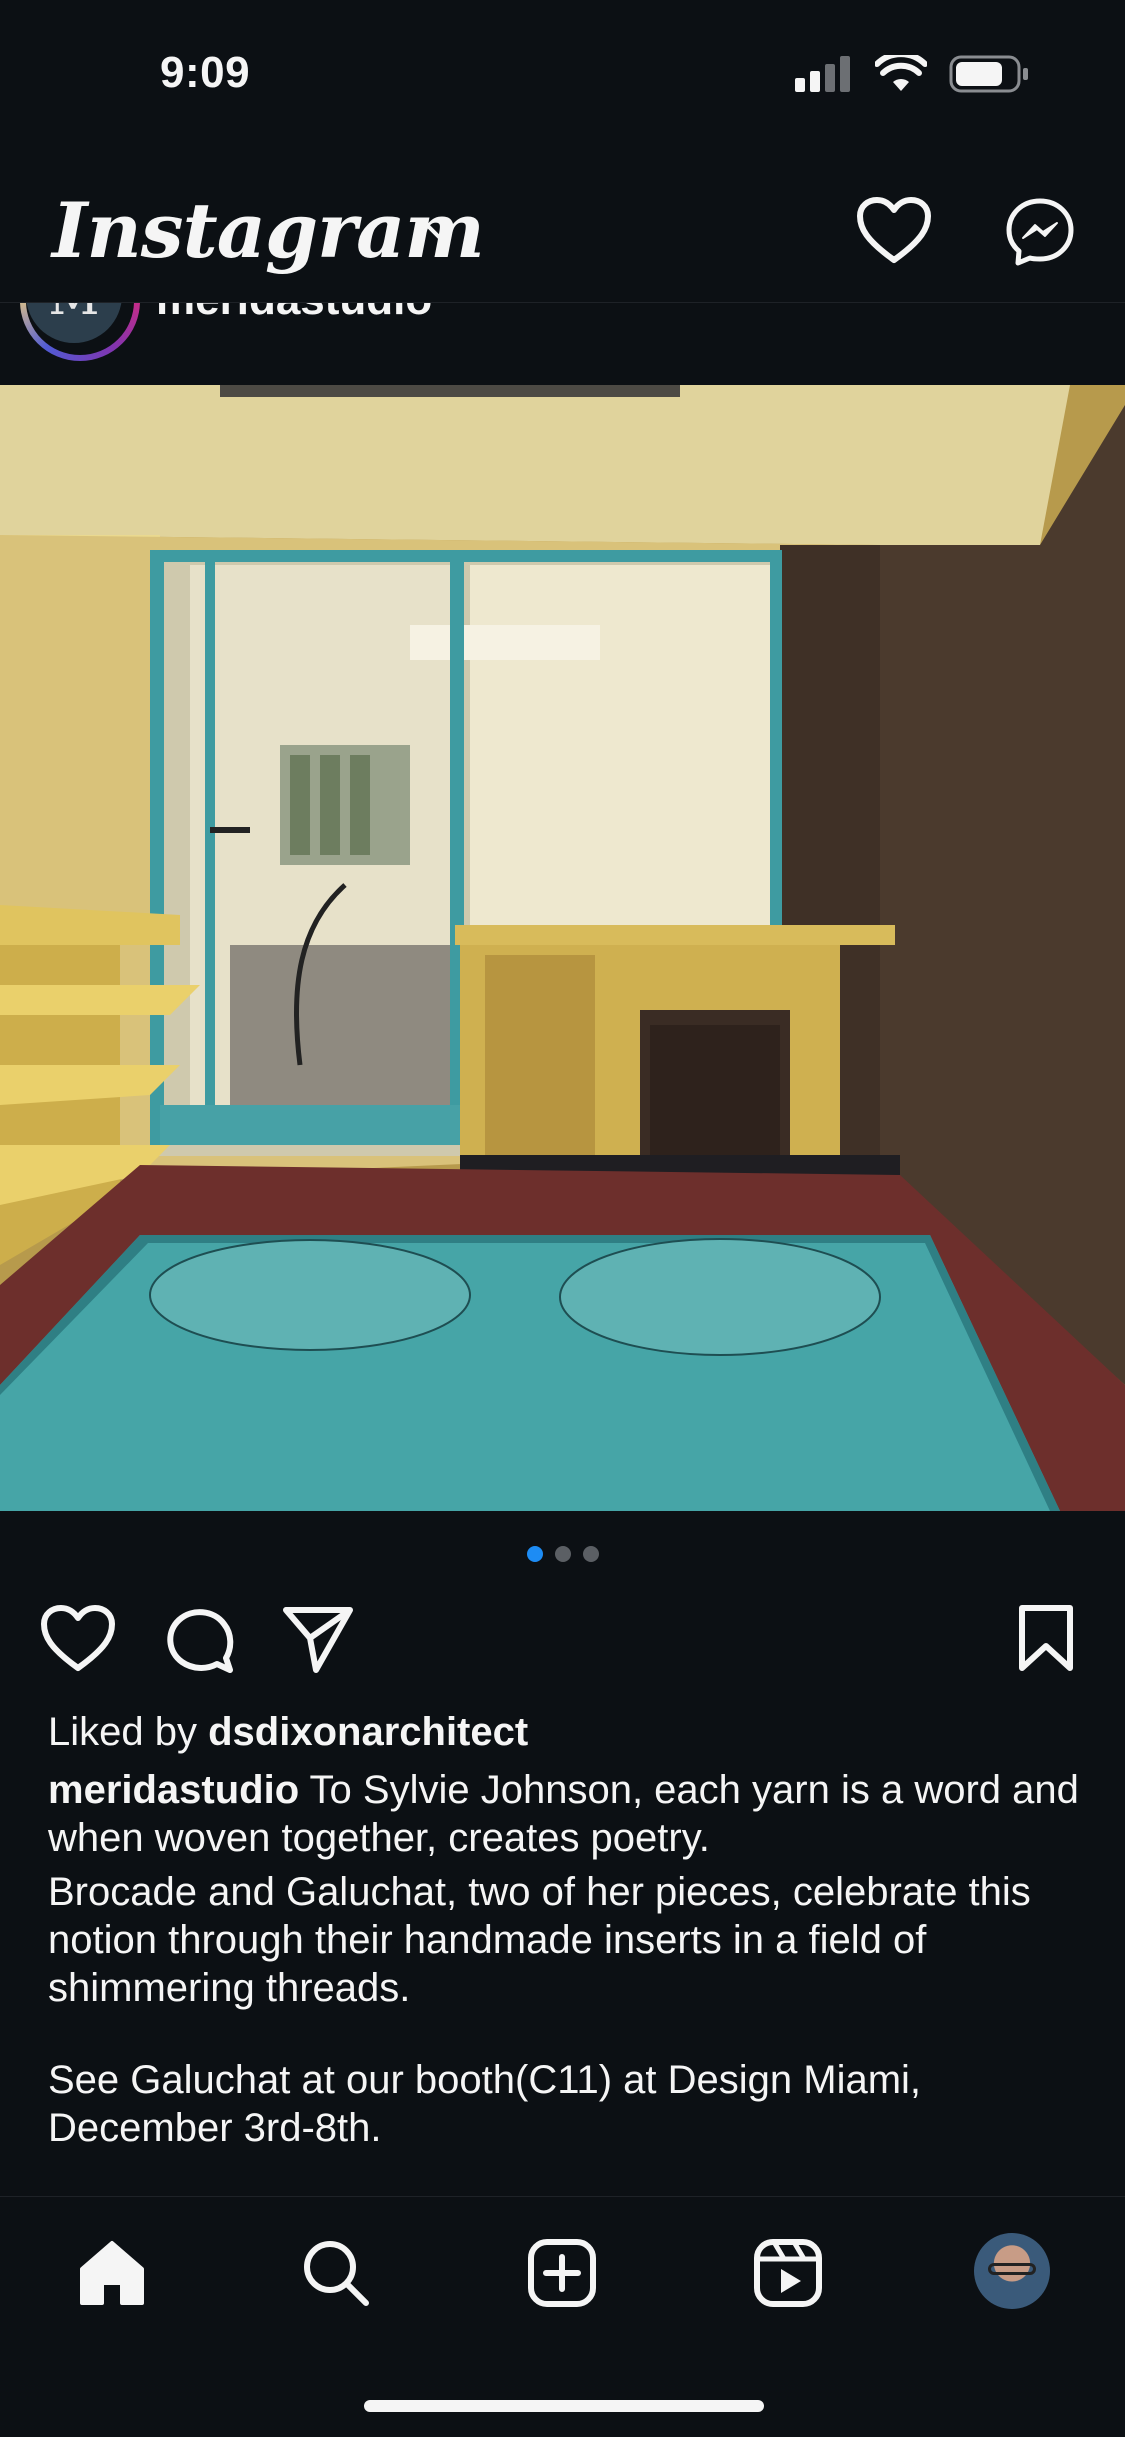 The image size is (1125, 2437). Describe the element at coordinates (440, 233) in the screenshot. I see `chevron-down-icon` at that location.